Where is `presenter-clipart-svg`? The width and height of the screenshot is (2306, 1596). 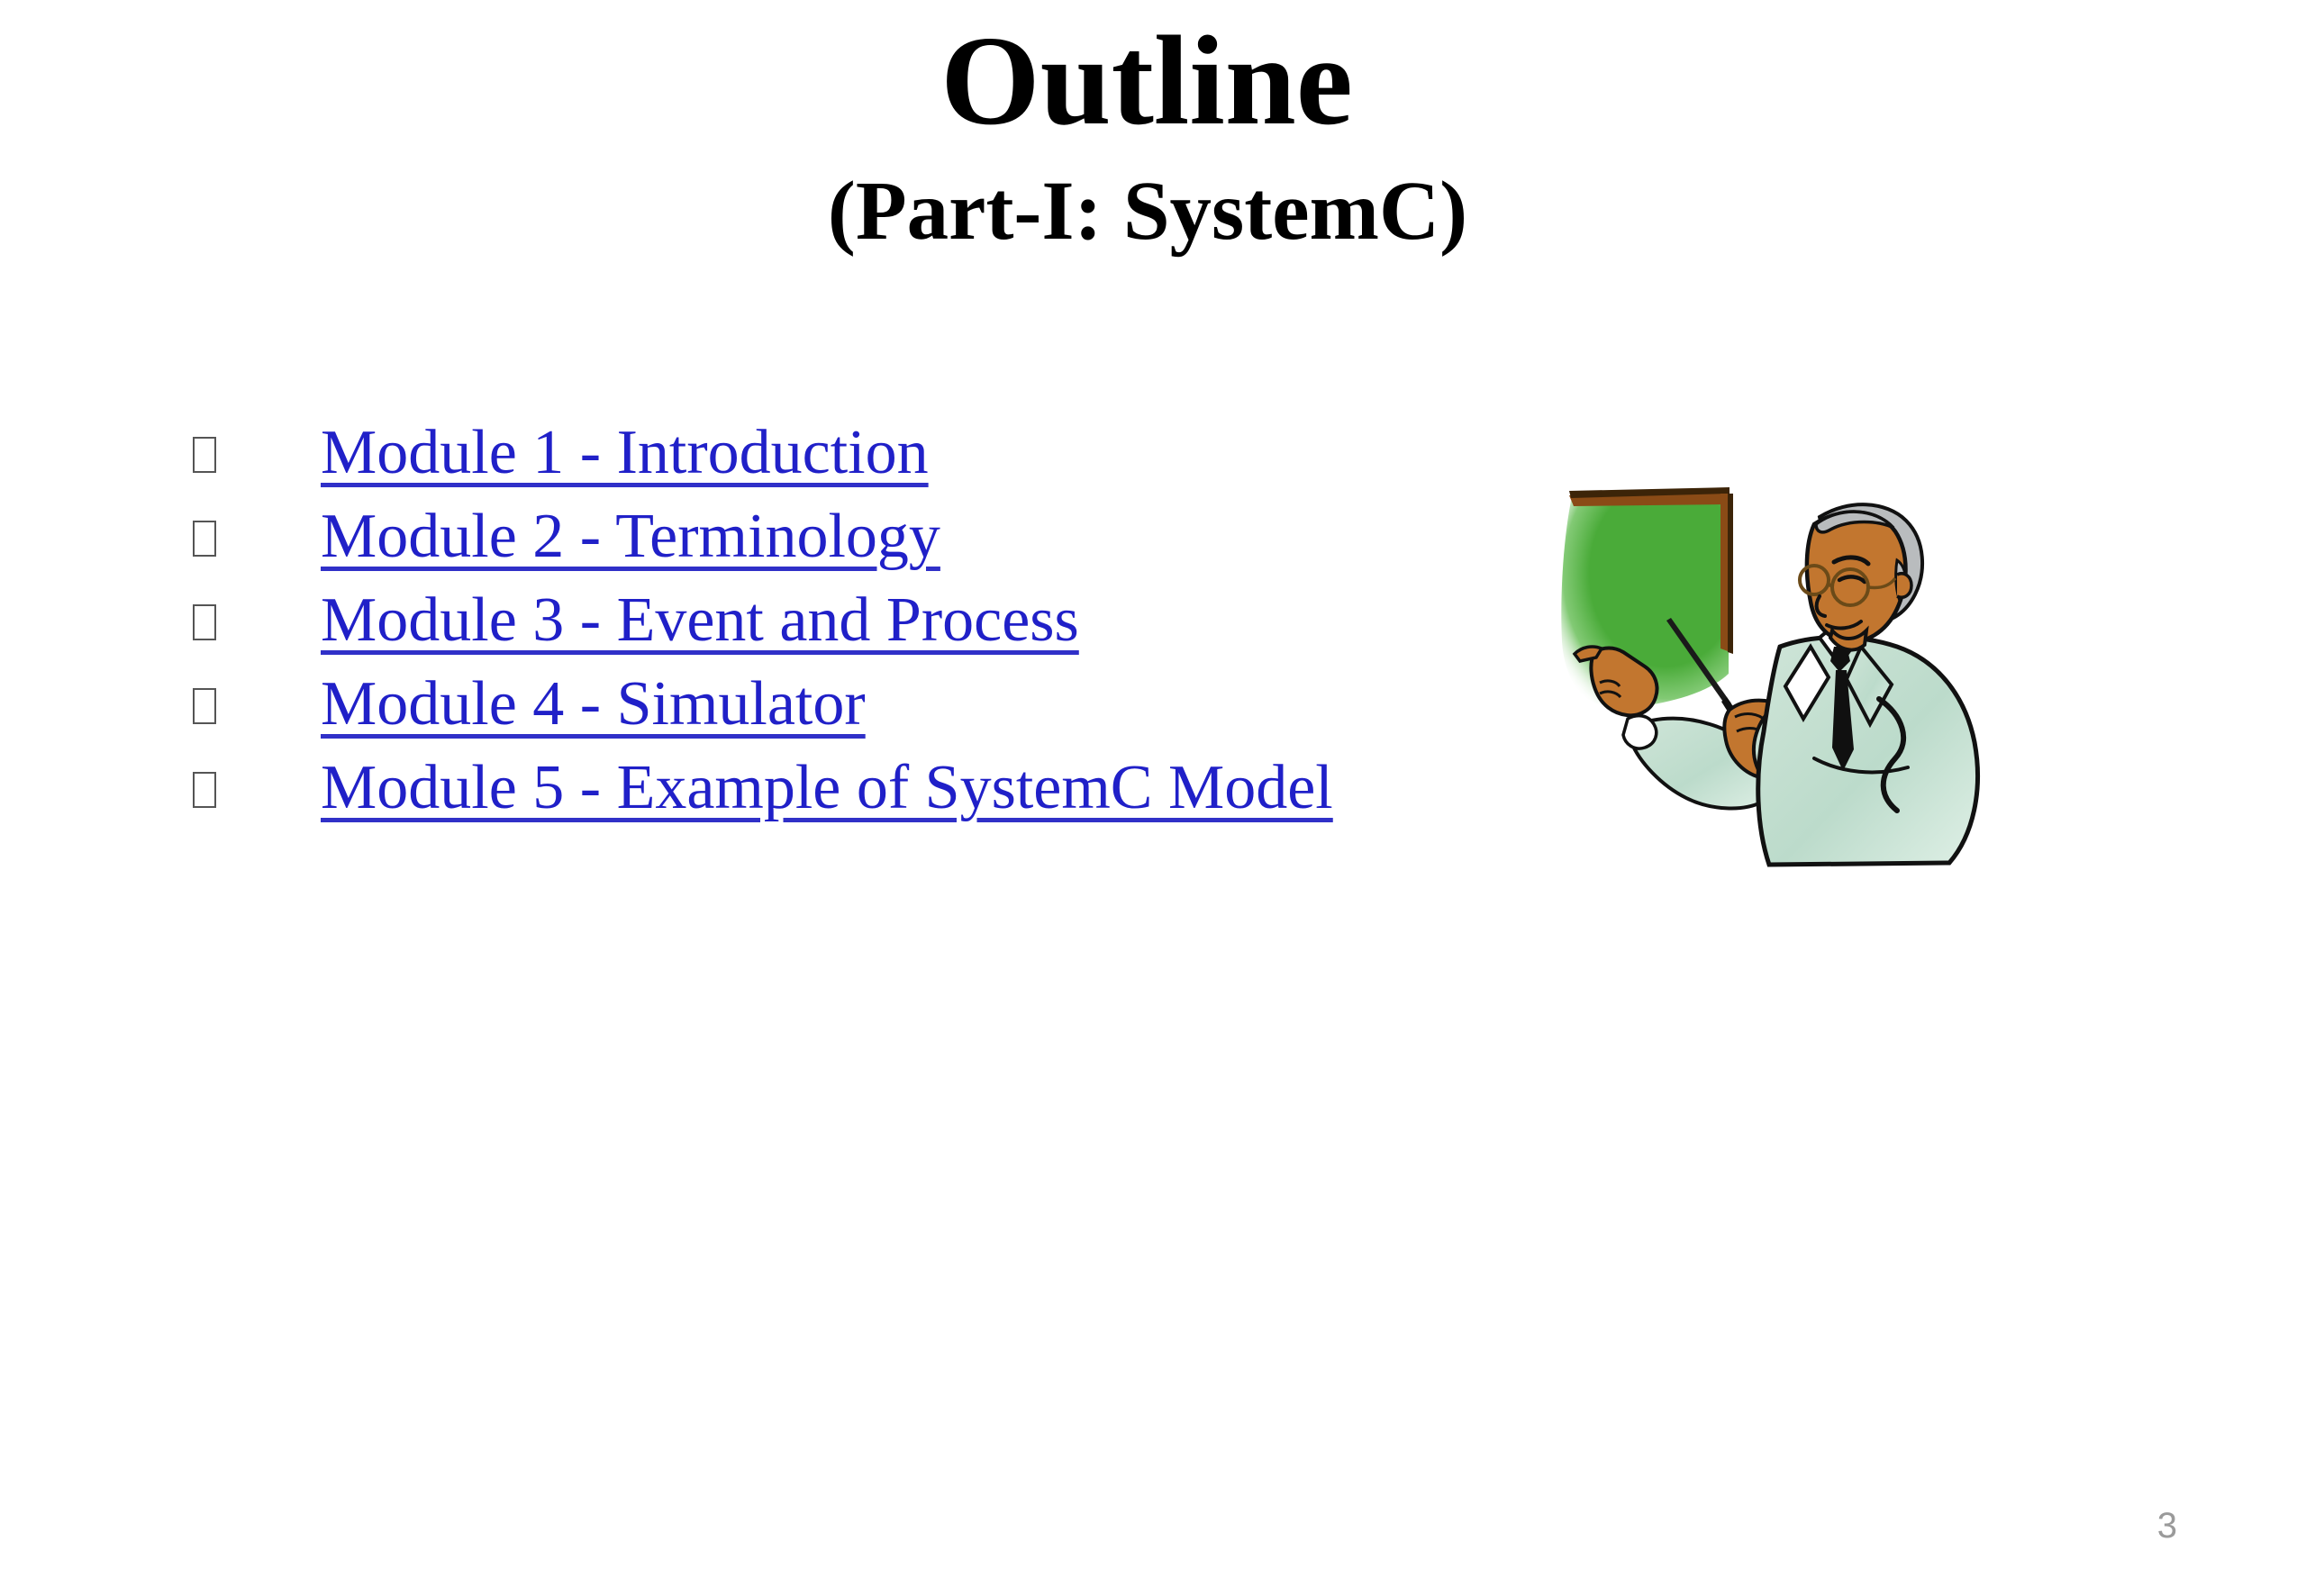 presenter-clipart-svg is located at coordinates (1771, 677).